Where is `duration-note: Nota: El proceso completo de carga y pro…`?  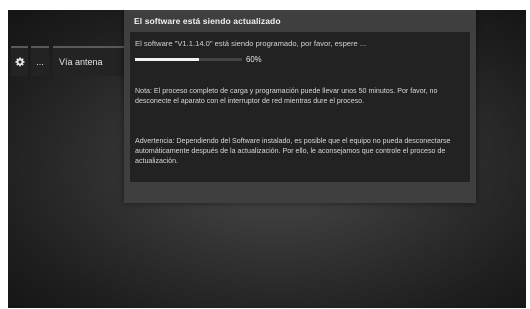
duration-note: Nota: El proceso completo de carga y pro… is located at coordinates (286, 96).